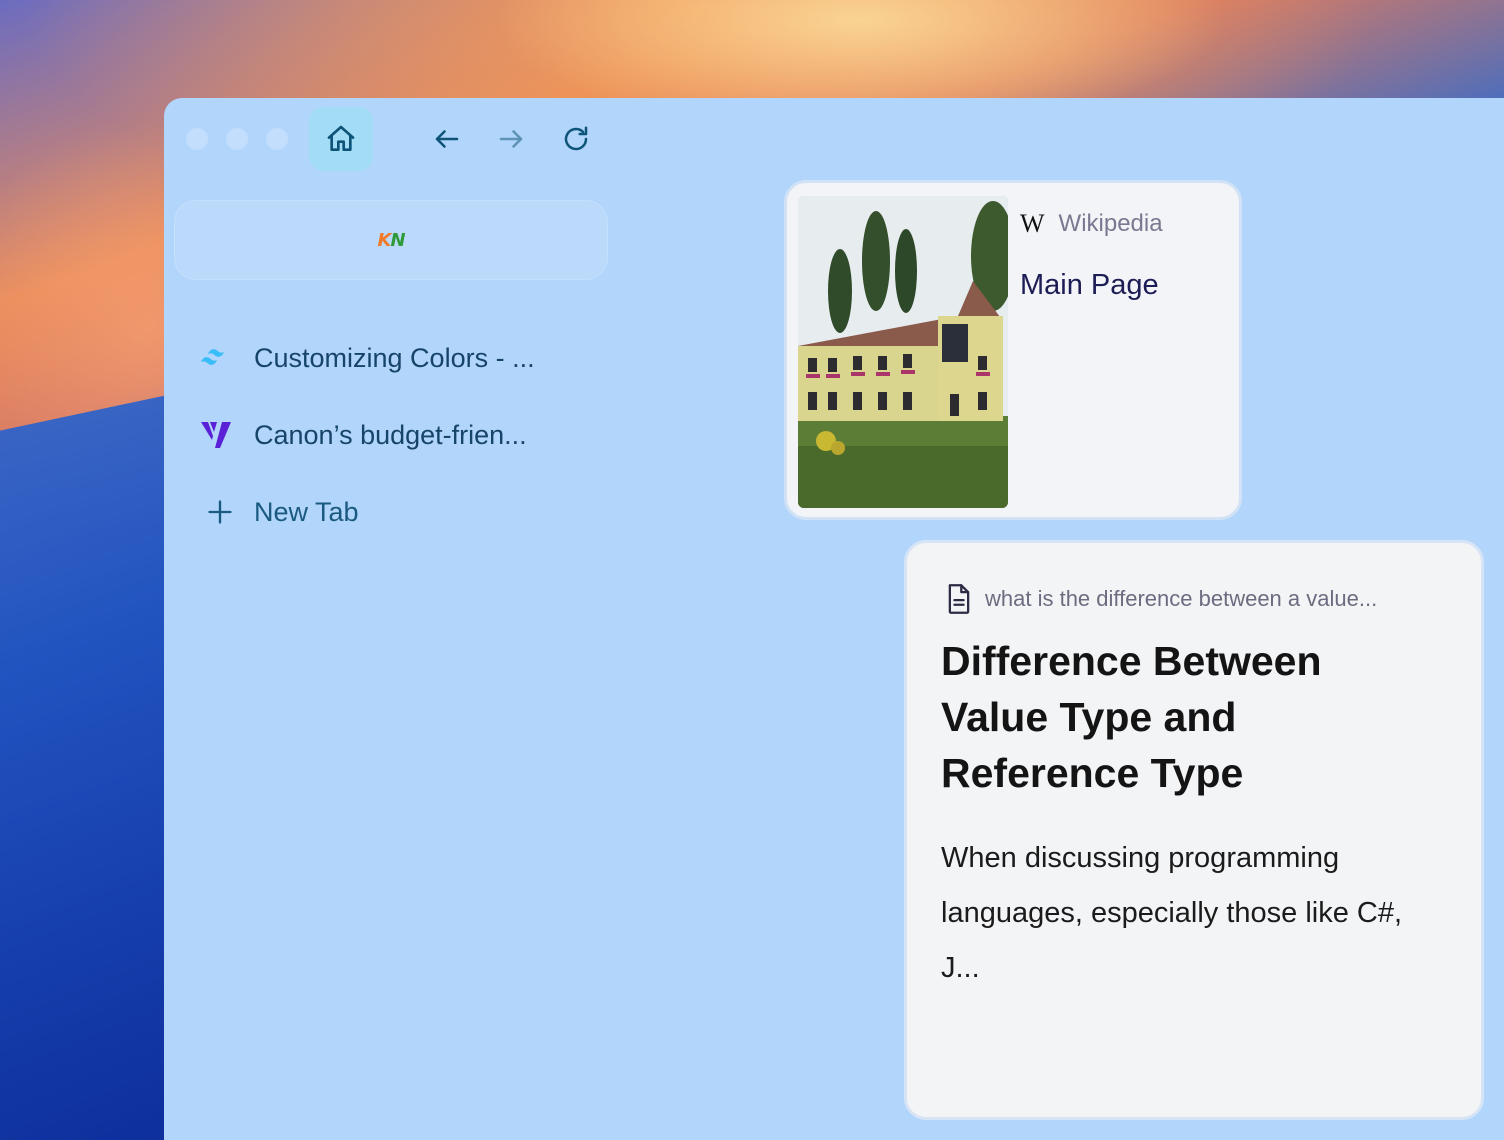 This screenshot has width=1504, height=1140. Describe the element at coordinates (216, 358) in the screenshot. I see `tailwind-icon` at that location.